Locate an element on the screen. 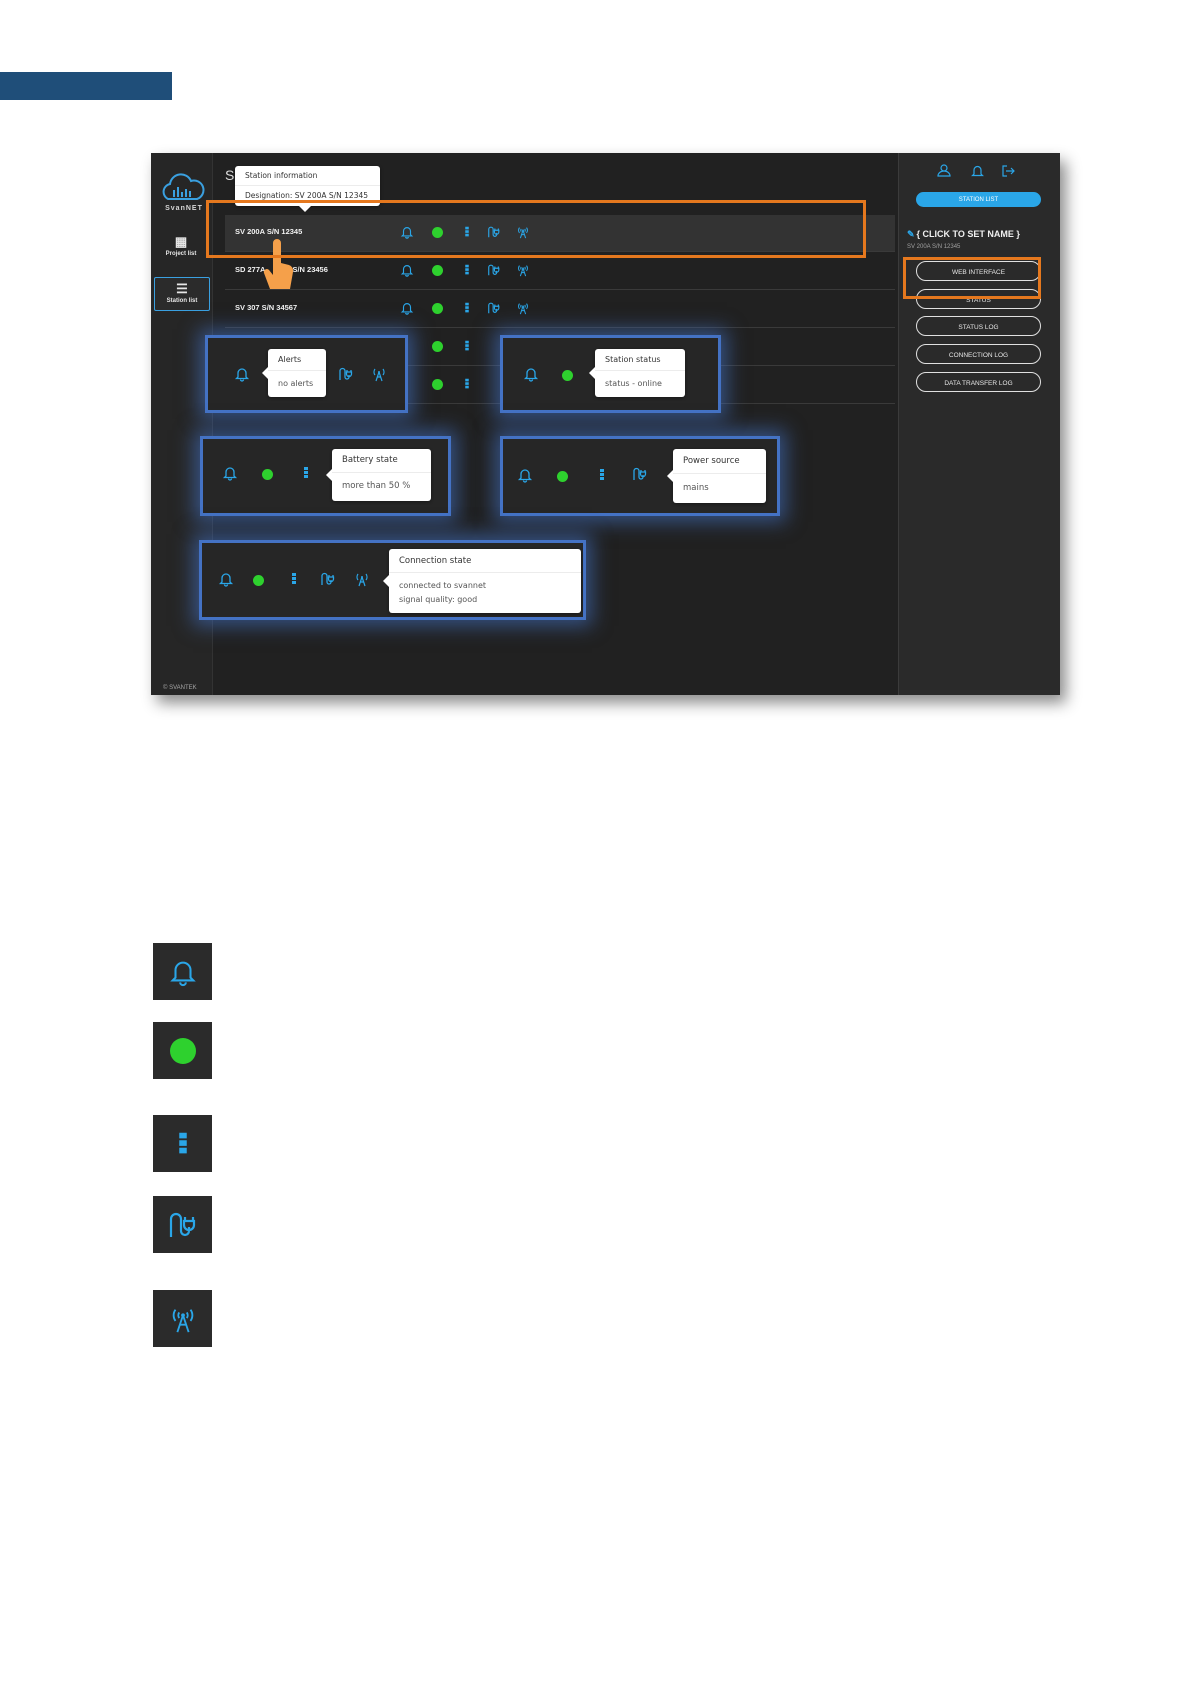 This screenshot has height=1684, width=1190. pencil-icon: ✎ is located at coordinates (911, 234).